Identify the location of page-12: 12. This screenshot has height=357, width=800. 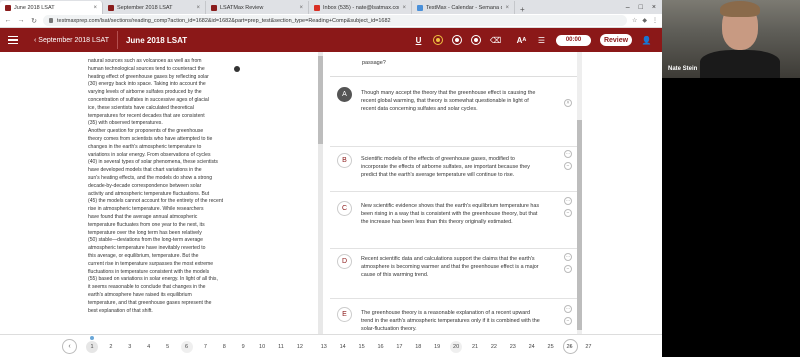
(300, 347).